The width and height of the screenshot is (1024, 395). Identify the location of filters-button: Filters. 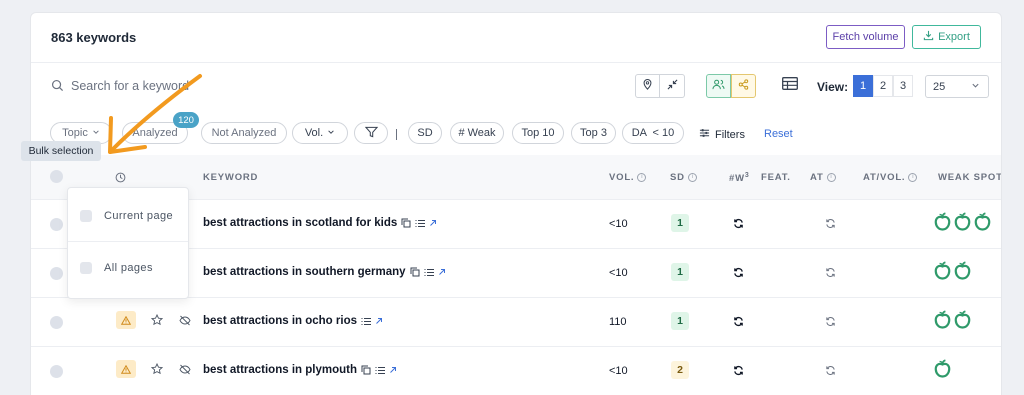
(722, 134).